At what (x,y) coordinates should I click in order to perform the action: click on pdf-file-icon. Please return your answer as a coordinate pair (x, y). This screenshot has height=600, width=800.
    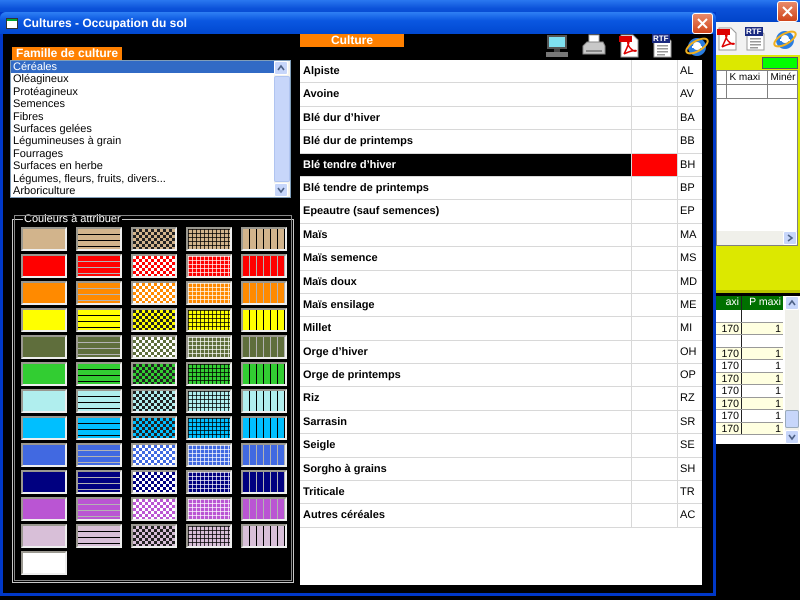
    Looking at the image, I should click on (629, 46).